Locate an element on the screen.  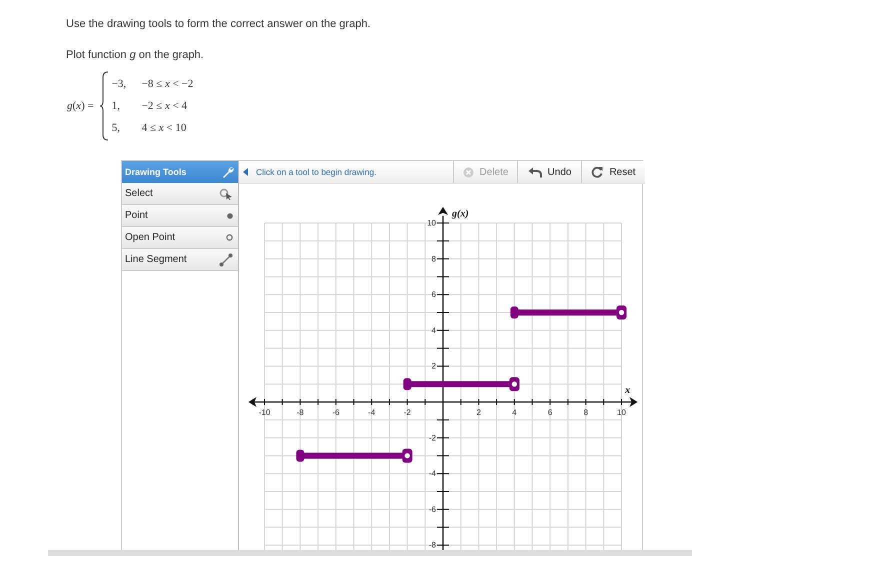
segment-icon is located at coordinates (226, 259).